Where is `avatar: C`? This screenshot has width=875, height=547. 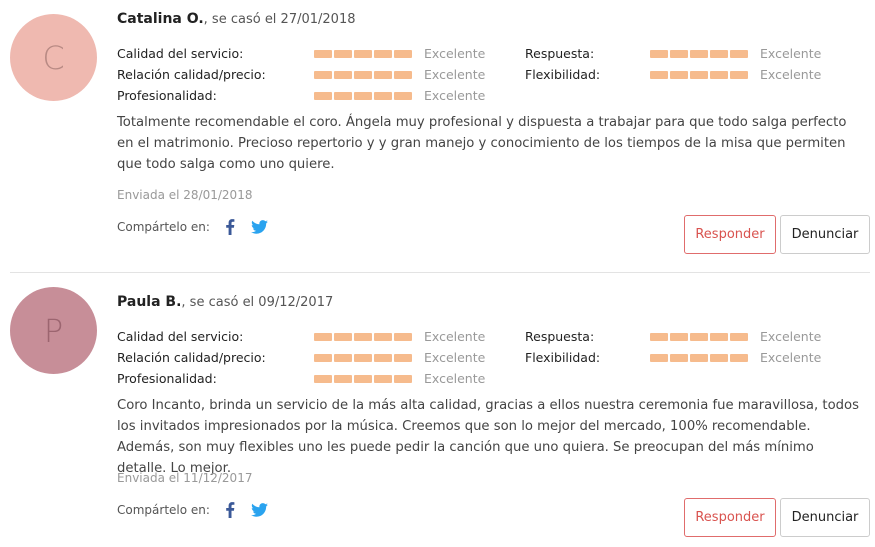
avatar: C is located at coordinates (53, 57).